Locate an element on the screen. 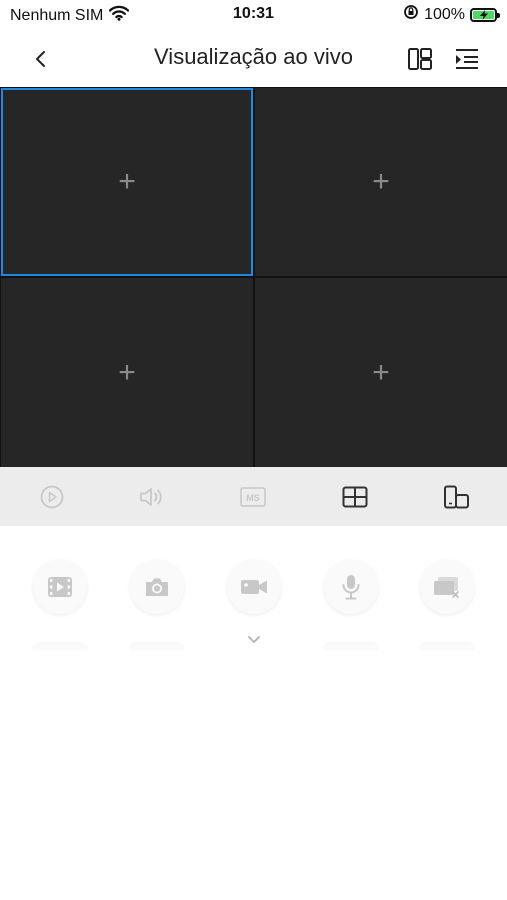 The image size is (507, 900). layout-button is located at coordinates (420, 59).